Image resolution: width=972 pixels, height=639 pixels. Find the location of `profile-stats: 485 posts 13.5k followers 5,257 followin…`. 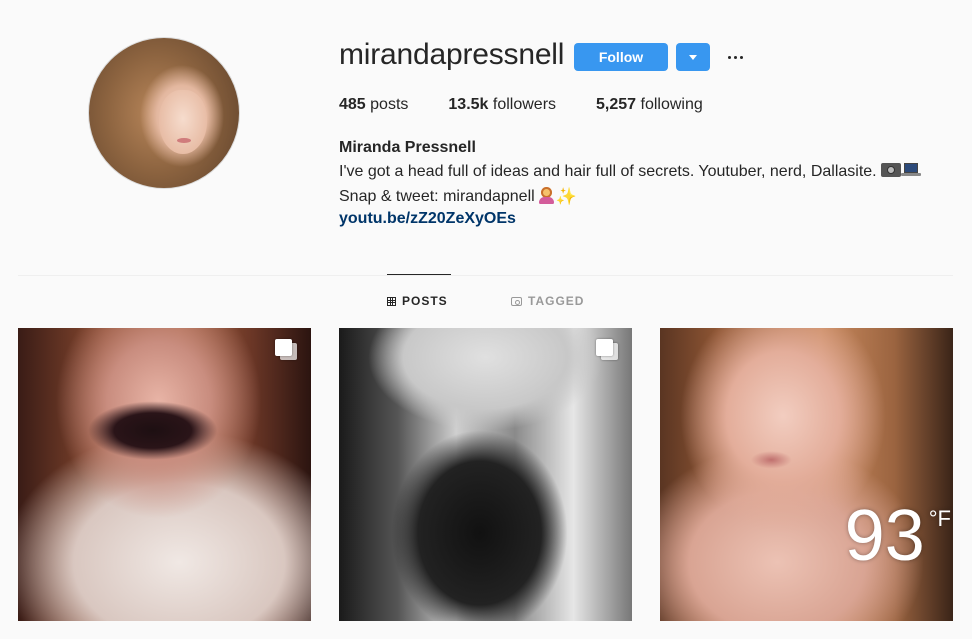

profile-stats: 485 posts 13.5k followers 5,257 followin… is located at coordinates (541, 105).